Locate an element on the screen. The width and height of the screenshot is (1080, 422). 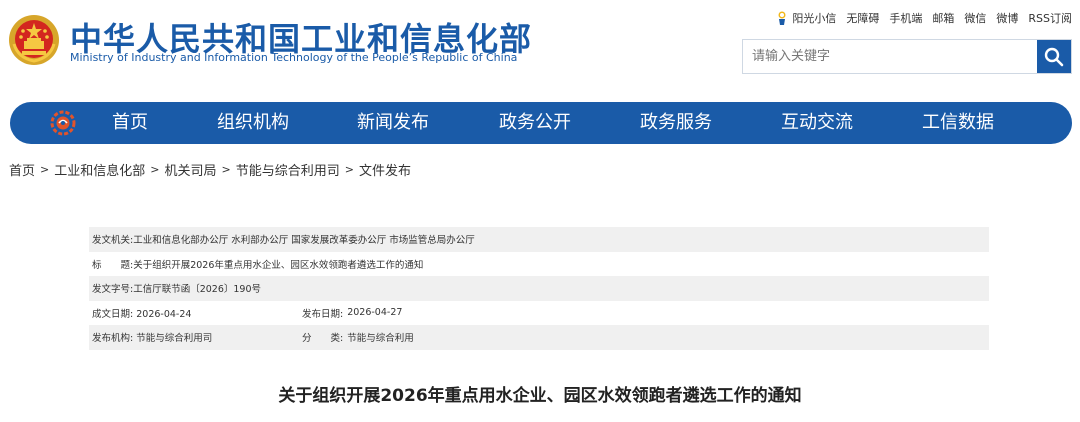
docno-label: 发文字号: is located at coordinates (113, 290).